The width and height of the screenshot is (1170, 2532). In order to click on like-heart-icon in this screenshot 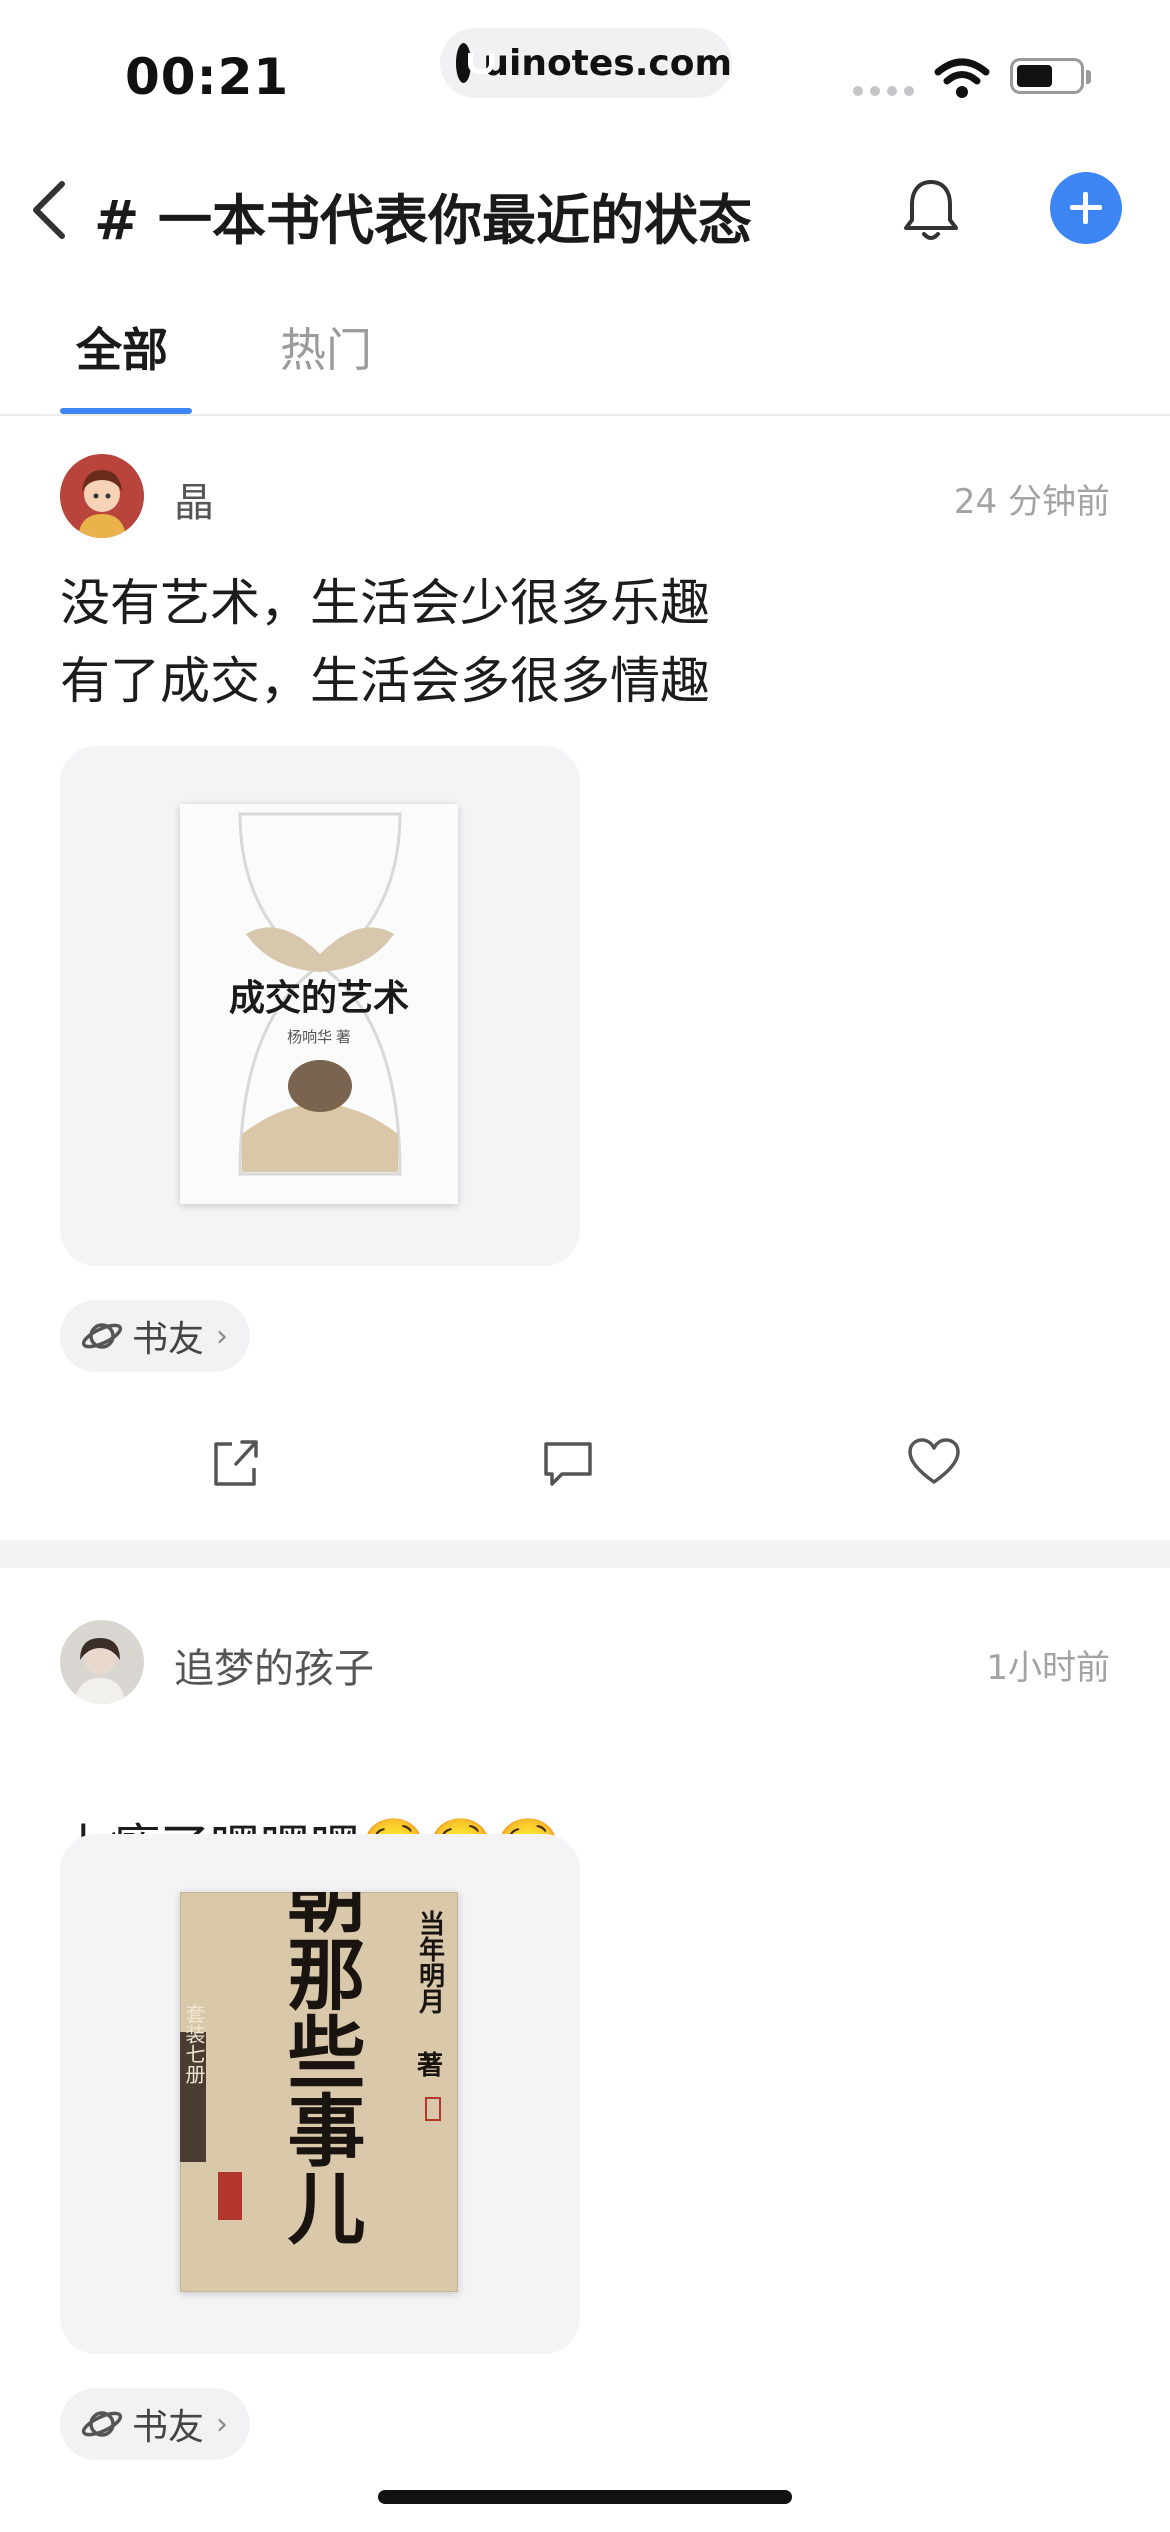, I will do `click(934, 1462)`.